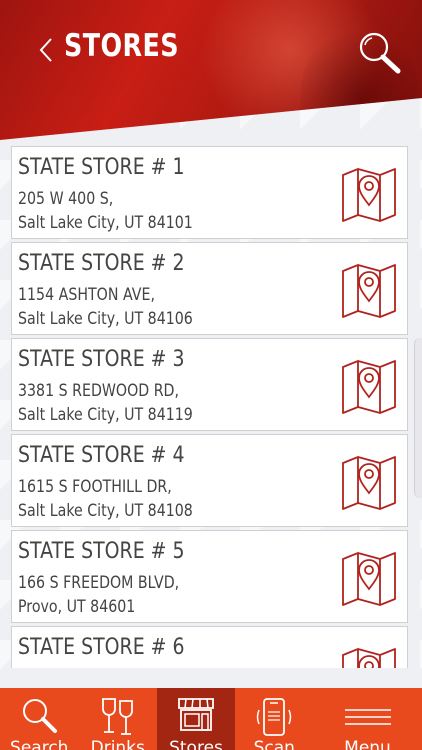 The height and width of the screenshot is (750, 422). What do you see at coordinates (105, 222) in the screenshot?
I see `store-address-line2: Salt Lake City, UT 84101` at bounding box center [105, 222].